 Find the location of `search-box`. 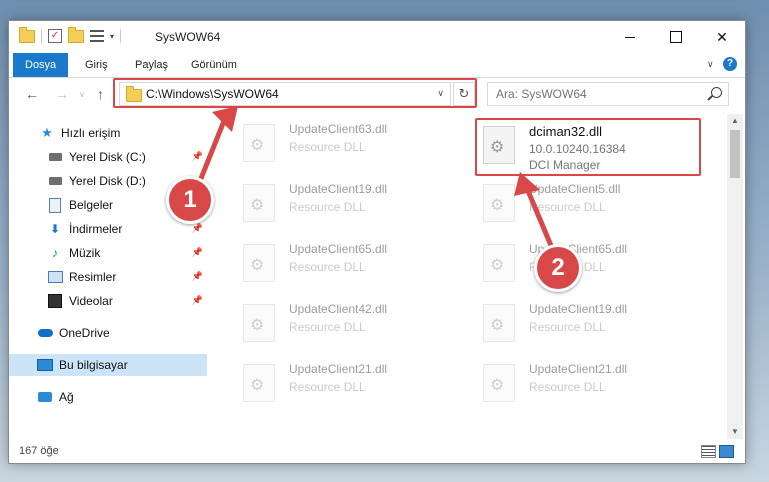

search-box is located at coordinates (608, 94).